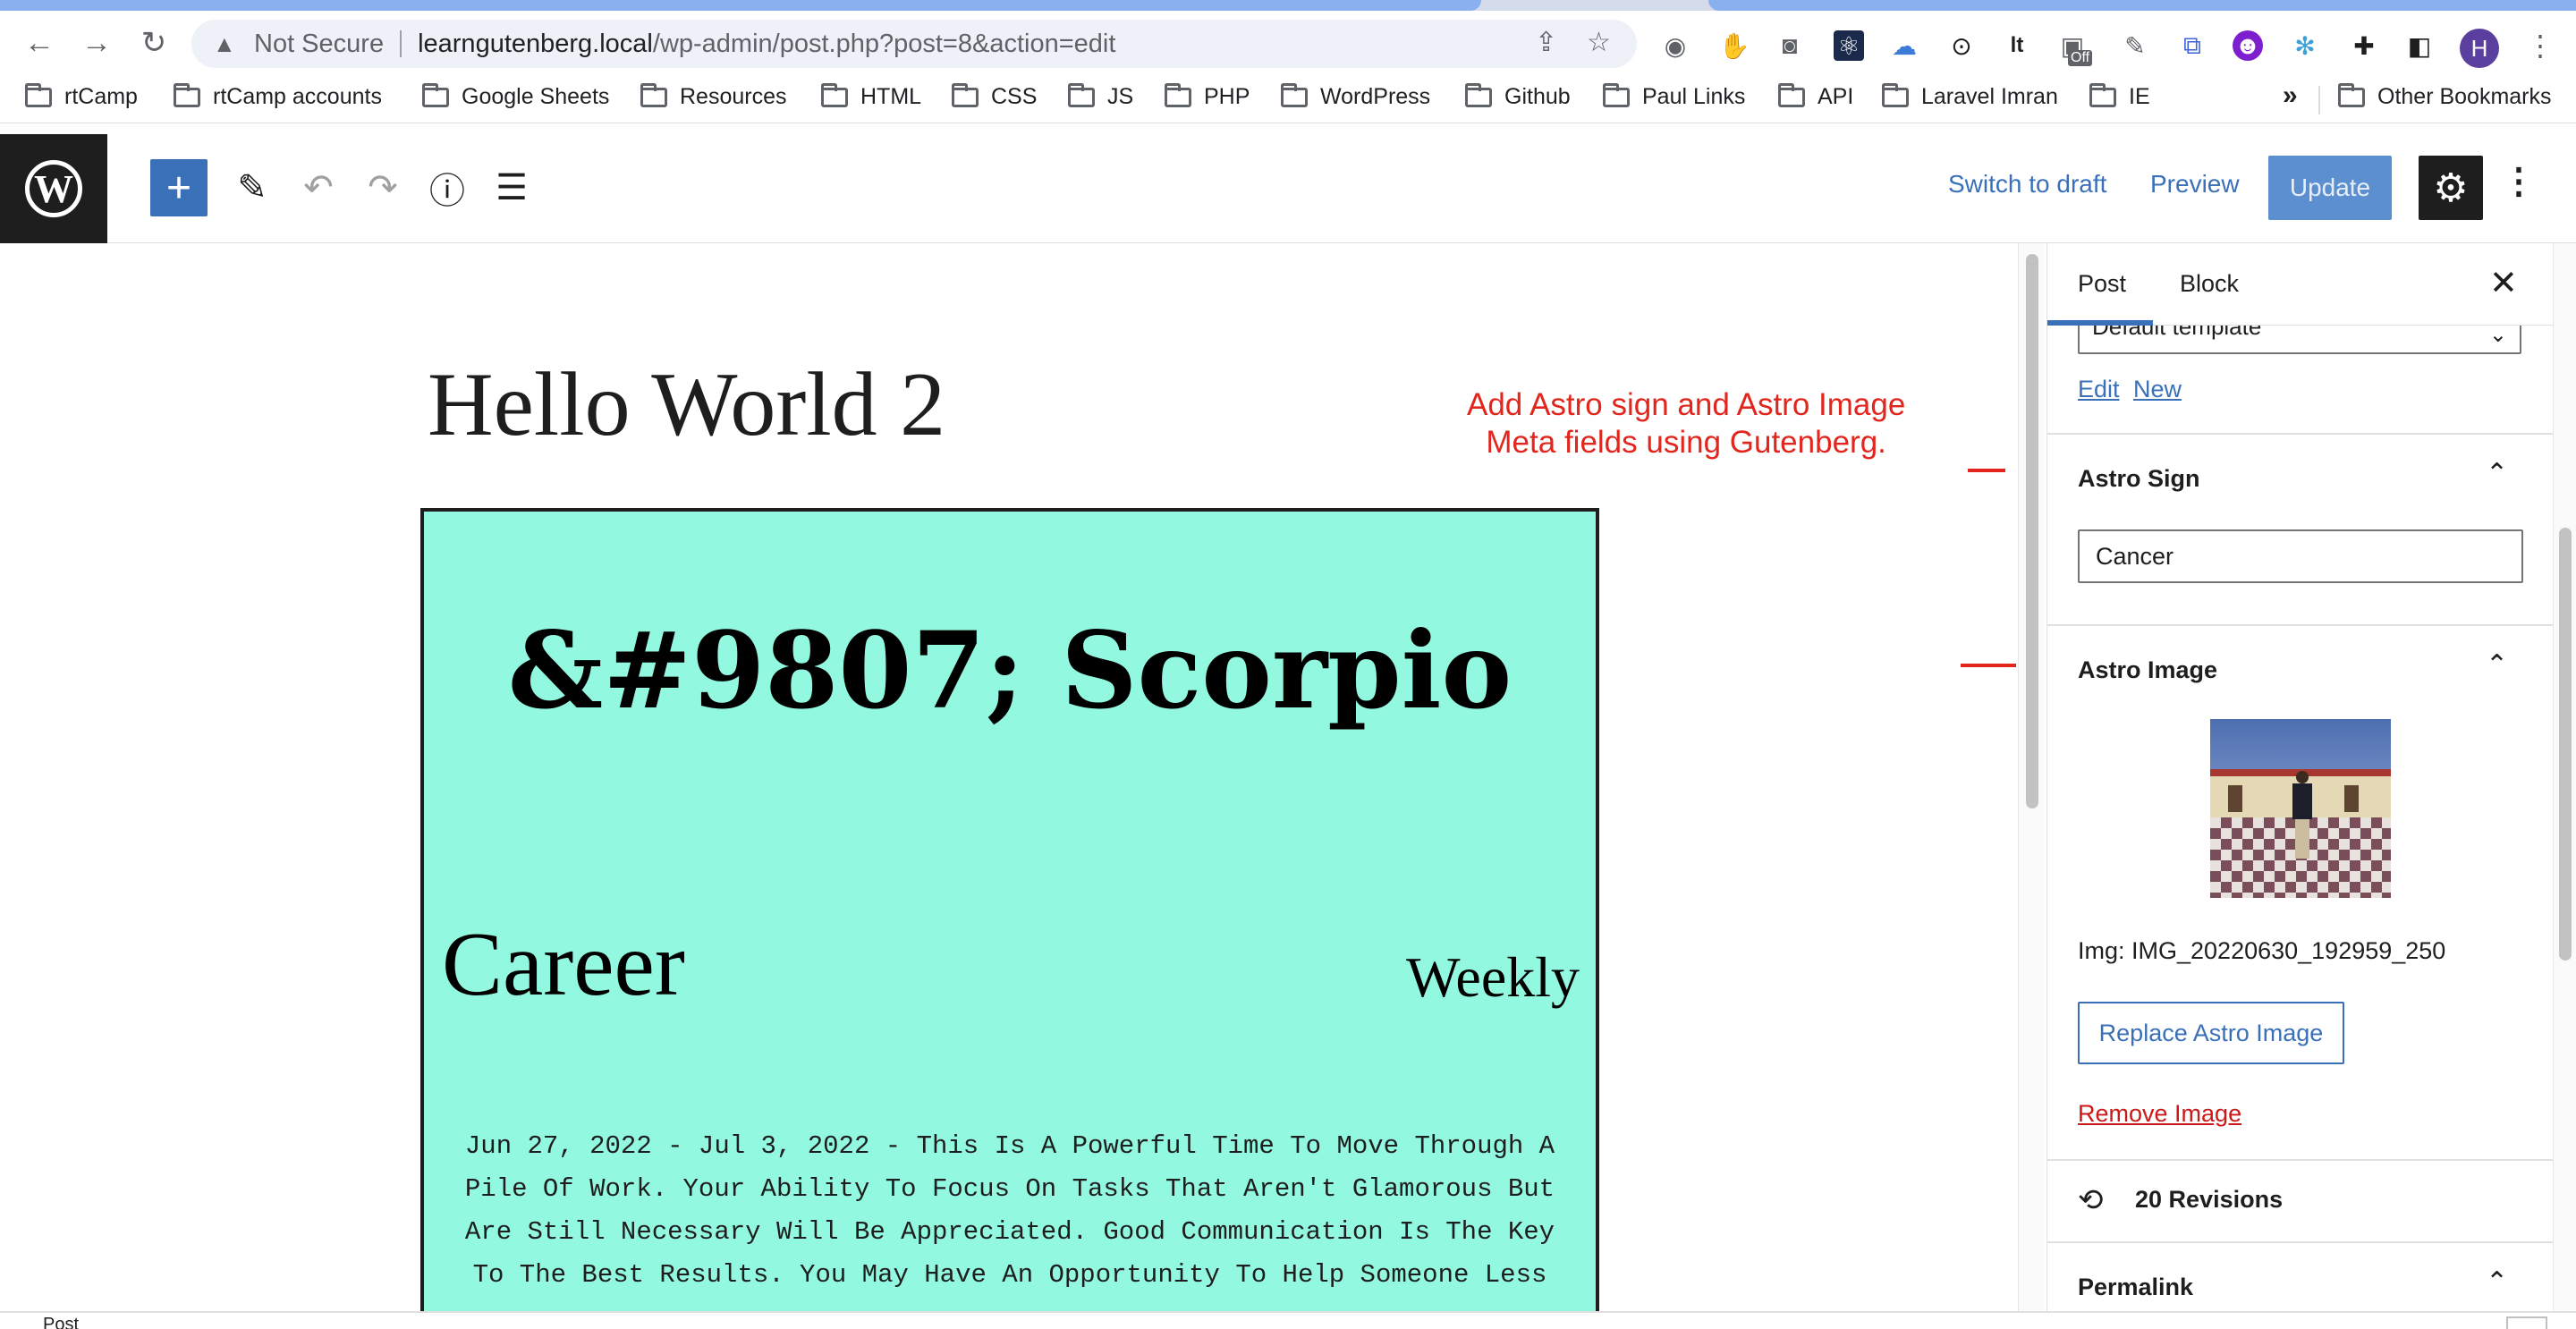  What do you see at coordinates (535, 43) in the screenshot?
I see `url-host: learngutenberg.local` at bounding box center [535, 43].